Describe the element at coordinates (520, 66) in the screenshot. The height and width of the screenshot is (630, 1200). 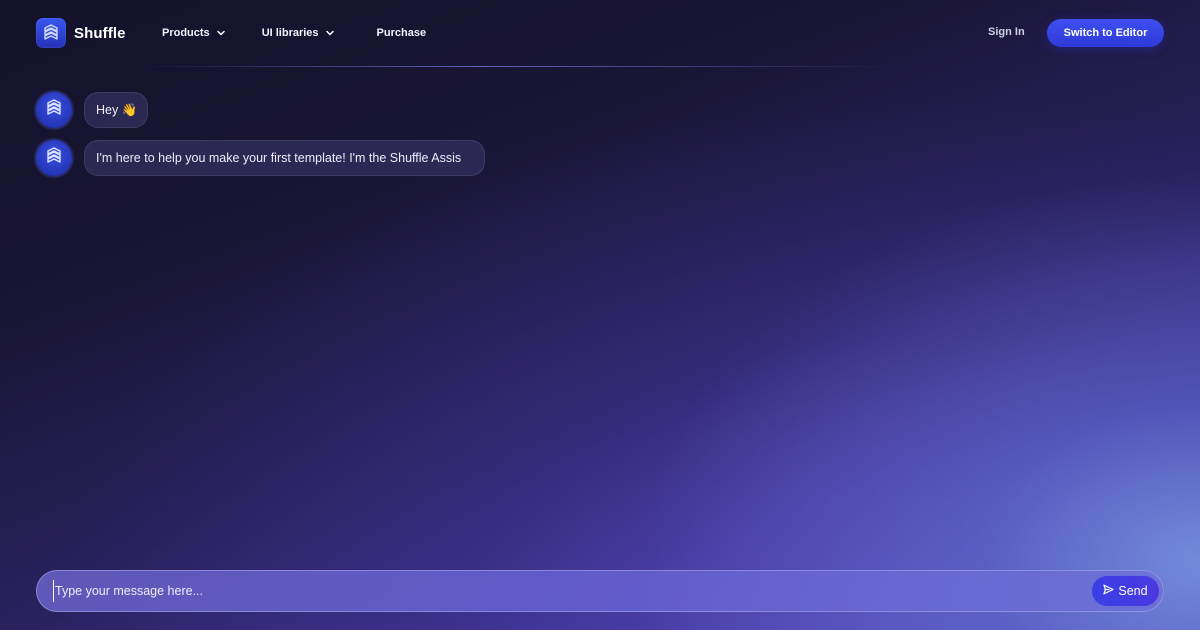
I see `header-divider` at that location.